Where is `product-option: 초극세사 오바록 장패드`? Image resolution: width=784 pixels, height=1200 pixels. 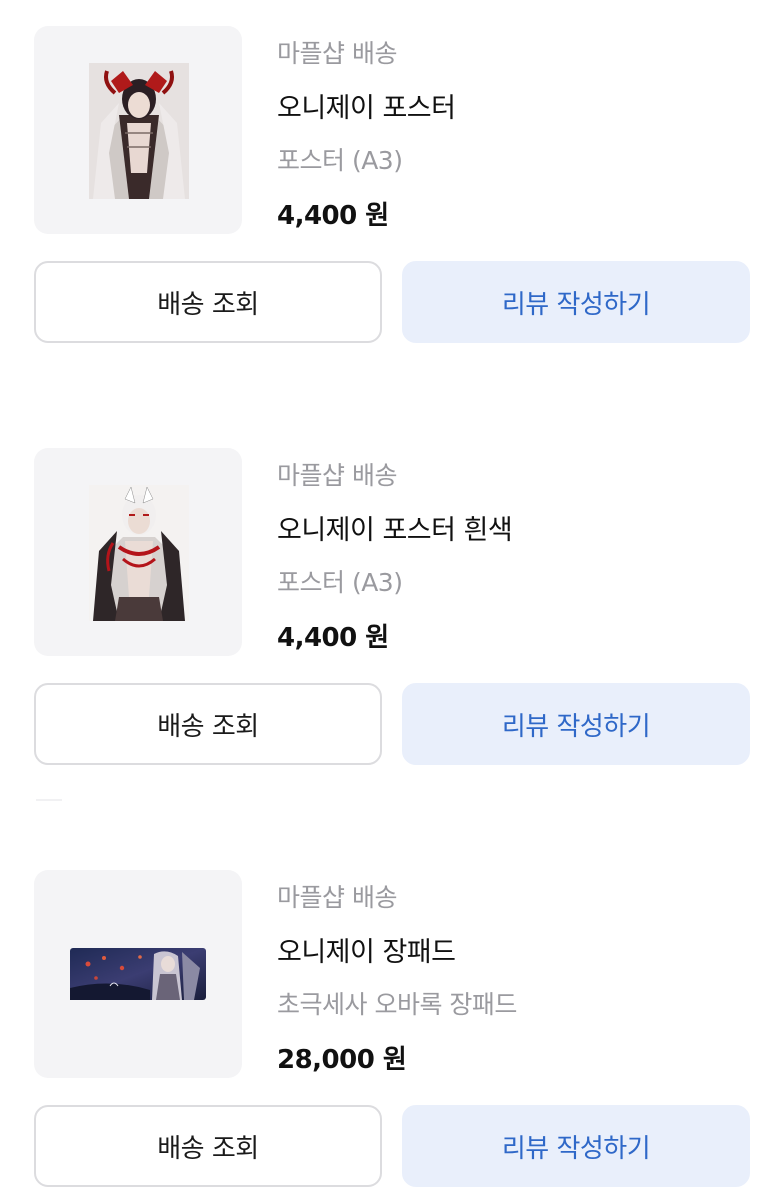
product-option: 초극세사 오바록 장패드 is located at coordinates (397, 1004).